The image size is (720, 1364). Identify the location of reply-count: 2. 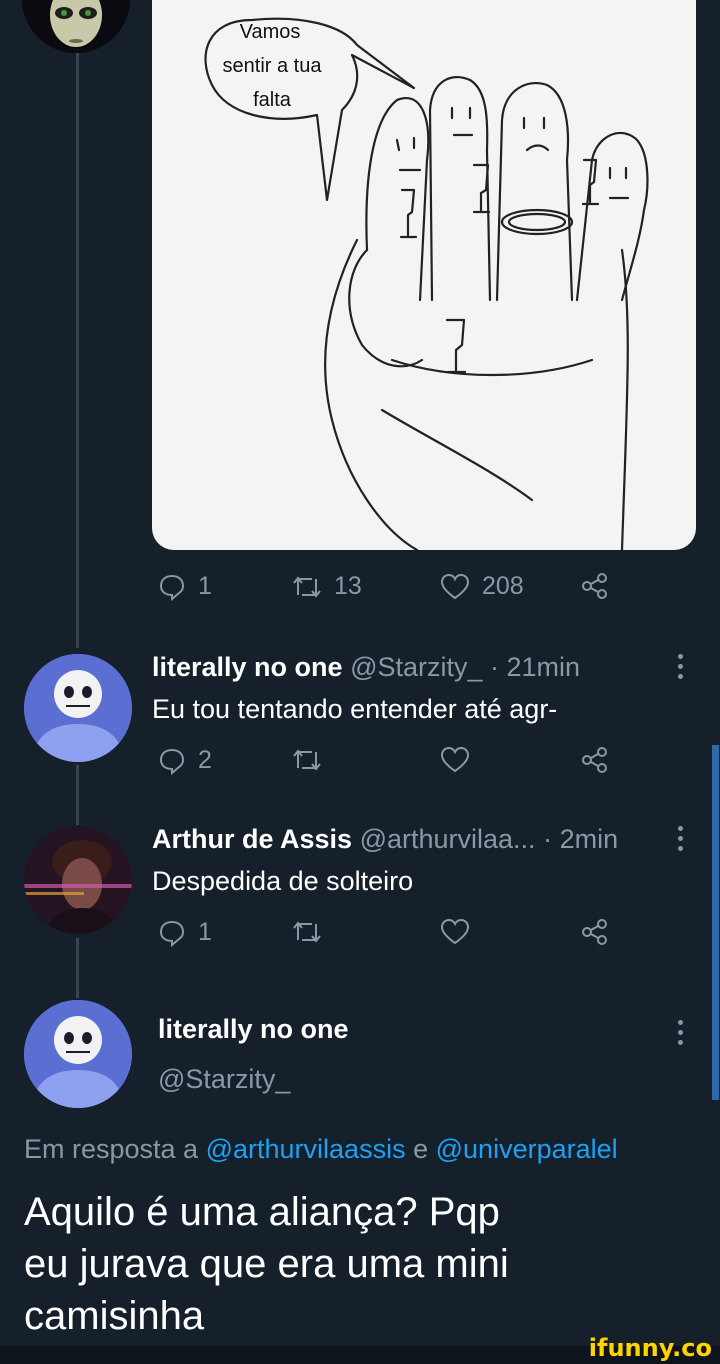
(205, 760).